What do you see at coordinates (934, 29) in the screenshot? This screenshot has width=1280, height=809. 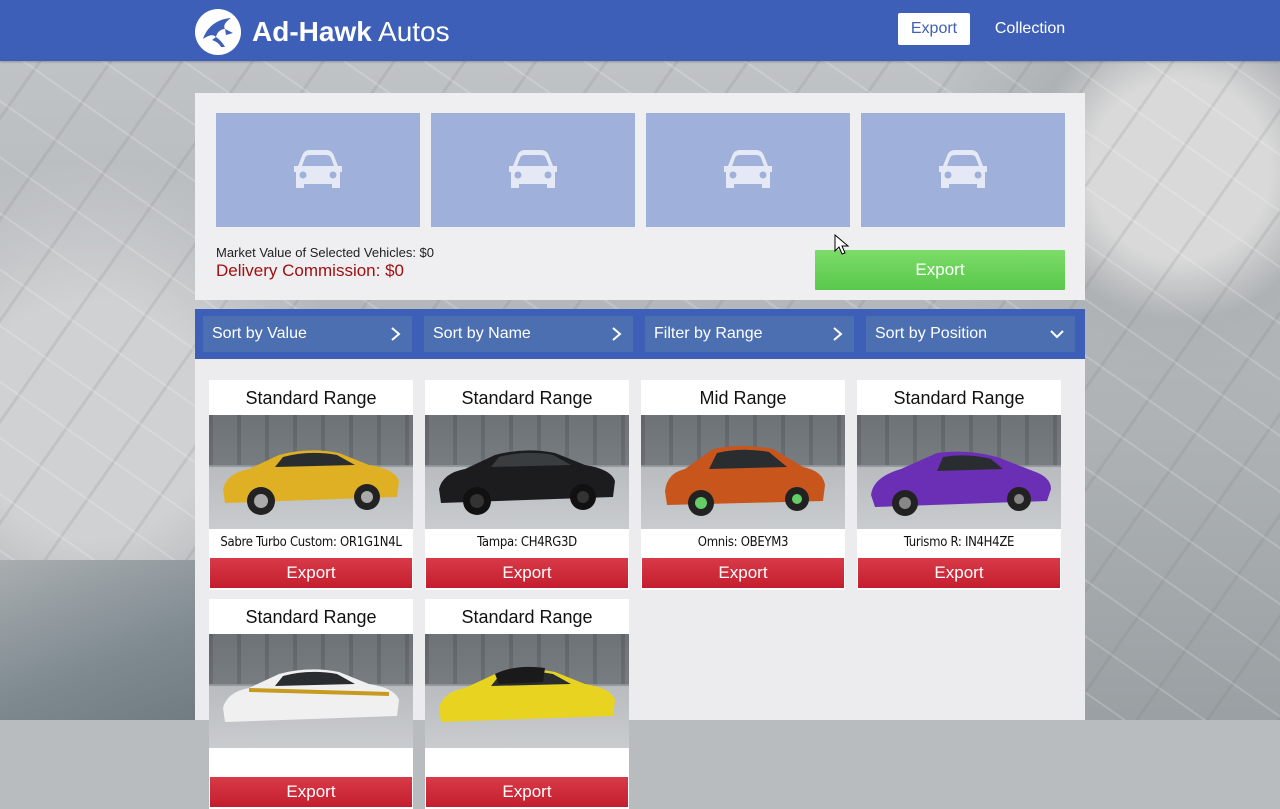 I see `nav-export-button: Export` at bounding box center [934, 29].